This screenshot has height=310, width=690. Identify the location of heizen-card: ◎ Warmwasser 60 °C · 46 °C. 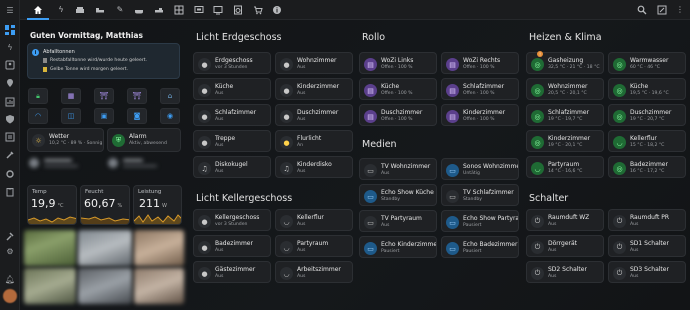
(647, 63).